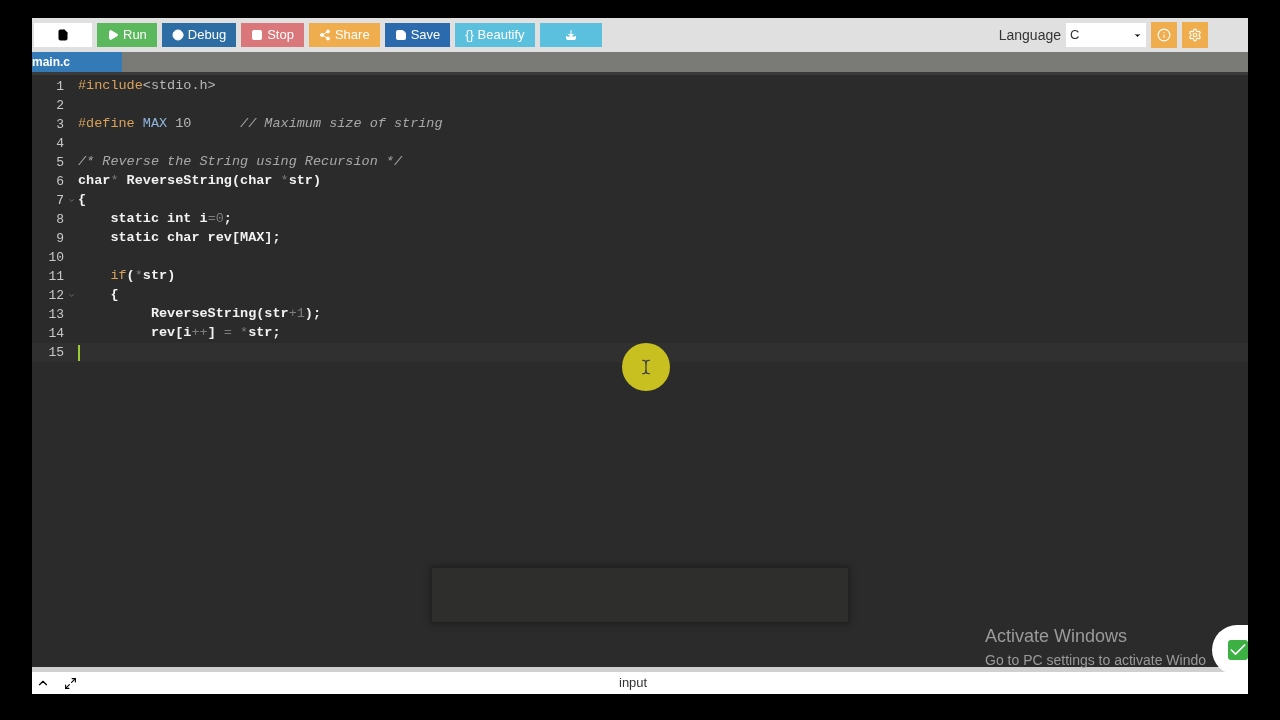  What do you see at coordinates (55, 257) in the screenshot?
I see `line-number: 10` at bounding box center [55, 257].